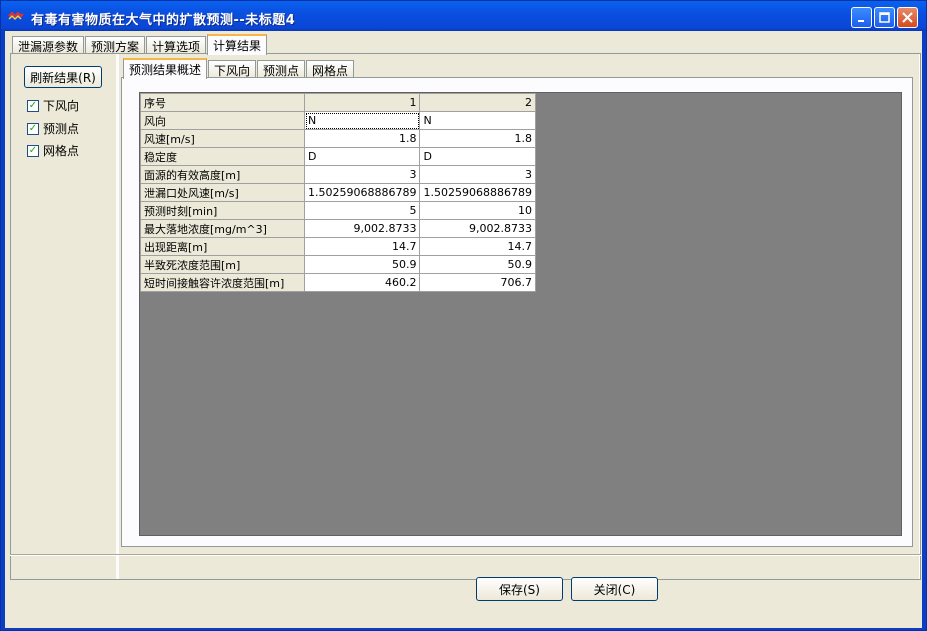  I want to click on table-row: 半致死浓度范围[m] 50.9 50.9, so click(338, 264).